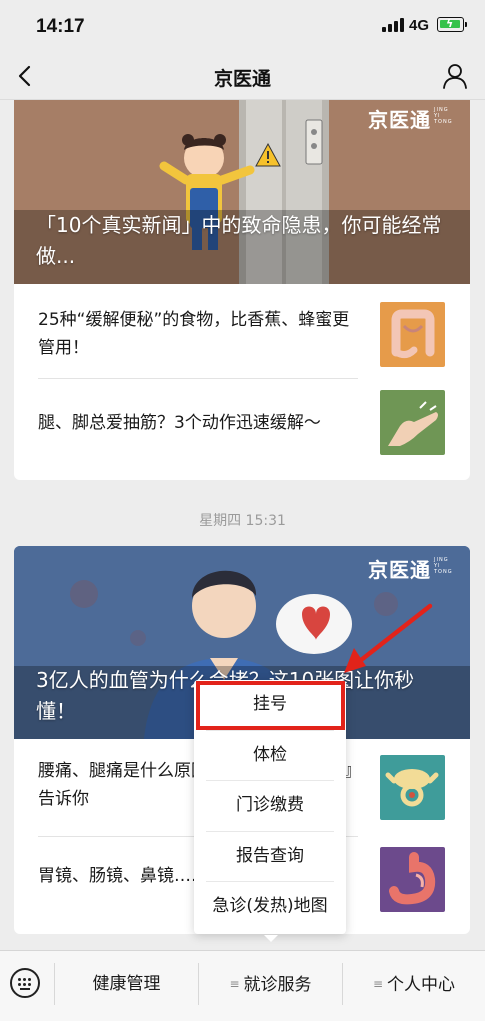 The height and width of the screenshot is (1021, 485). I want to click on menu-label: 就诊服务, so click(277, 985).